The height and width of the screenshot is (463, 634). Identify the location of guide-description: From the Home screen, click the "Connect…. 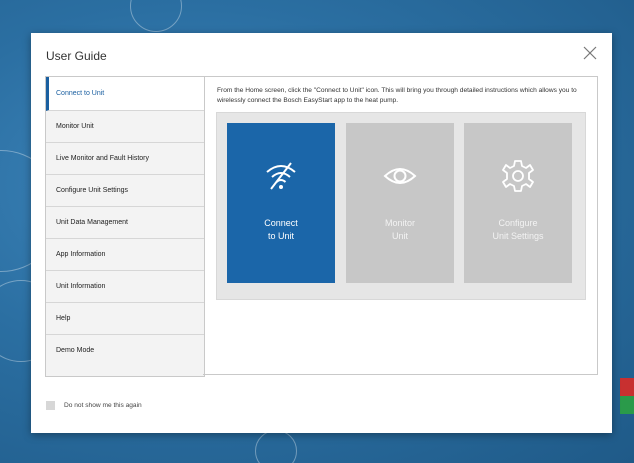
(397, 95).